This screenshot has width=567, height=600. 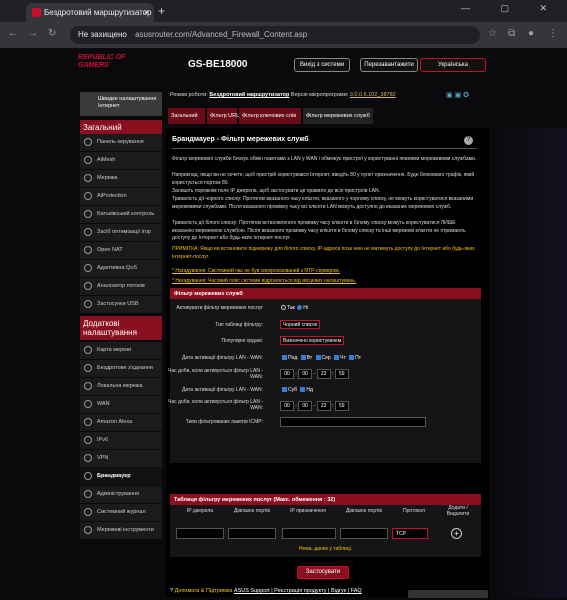 What do you see at coordinates (293, 390) in the screenshot?
I see `day-label: Суб` at bounding box center [293, 390].